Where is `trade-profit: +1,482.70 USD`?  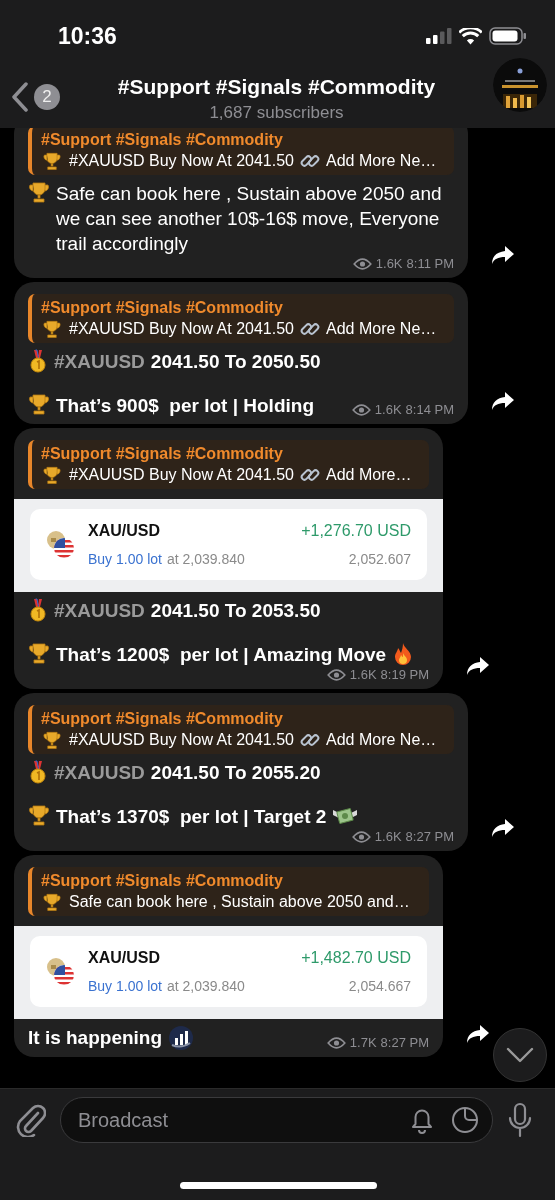 trade-profit: +1,482.70 USD is located at coordinates (356, 958).